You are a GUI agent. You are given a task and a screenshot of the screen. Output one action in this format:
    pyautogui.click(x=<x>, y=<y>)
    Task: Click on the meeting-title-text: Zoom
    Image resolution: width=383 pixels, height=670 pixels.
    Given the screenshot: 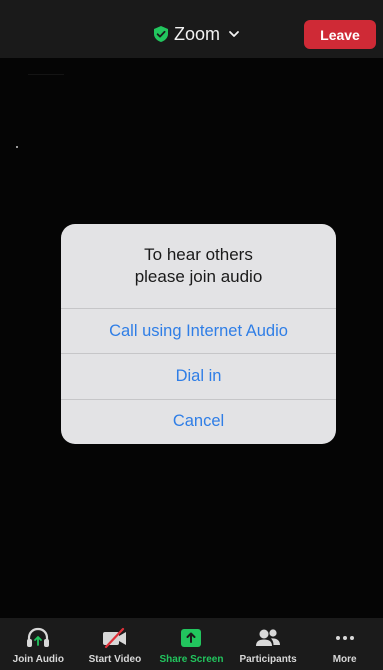 What is the action you would take?
    pyautogui.click(x=197, y=33)
    